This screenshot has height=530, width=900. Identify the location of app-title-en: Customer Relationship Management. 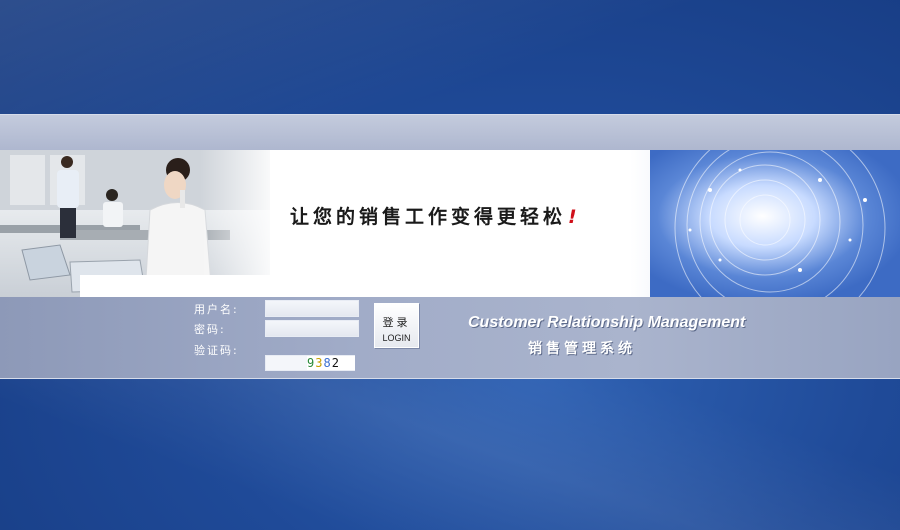
(607, 322).